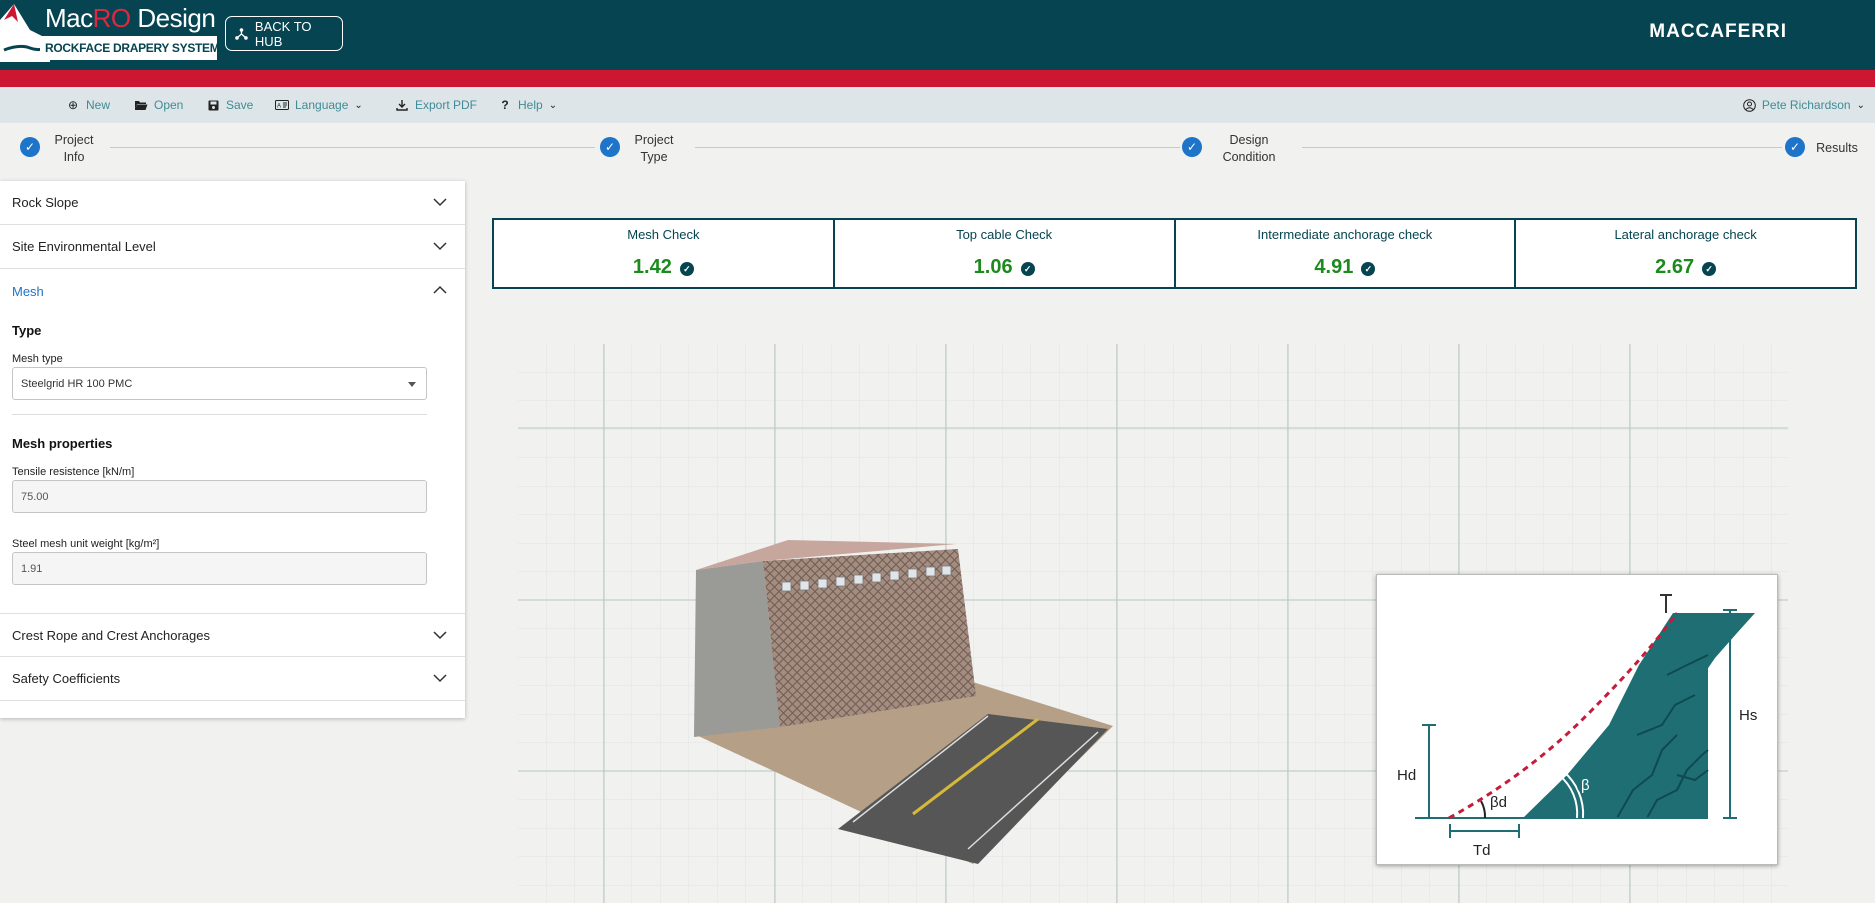 The width and height of the screenshot is (1875, 903). I want to click on logo-title: MacRO Design, so click(130, 18).